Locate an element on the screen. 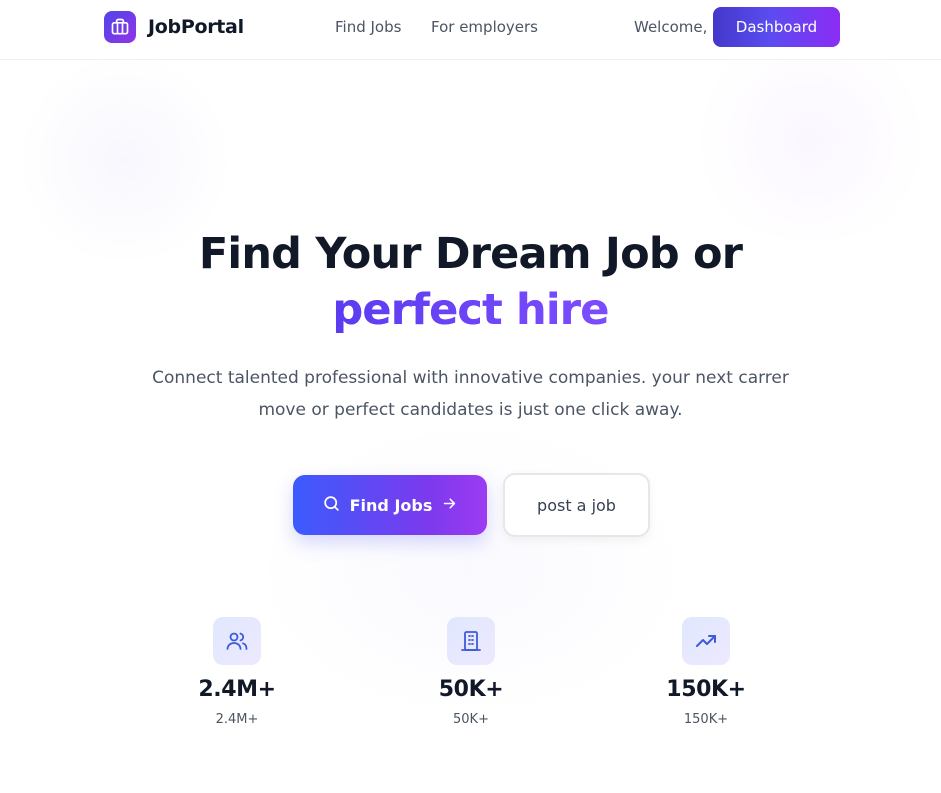  stat-label: 2.4M+ is located at coordinates (237, 719).